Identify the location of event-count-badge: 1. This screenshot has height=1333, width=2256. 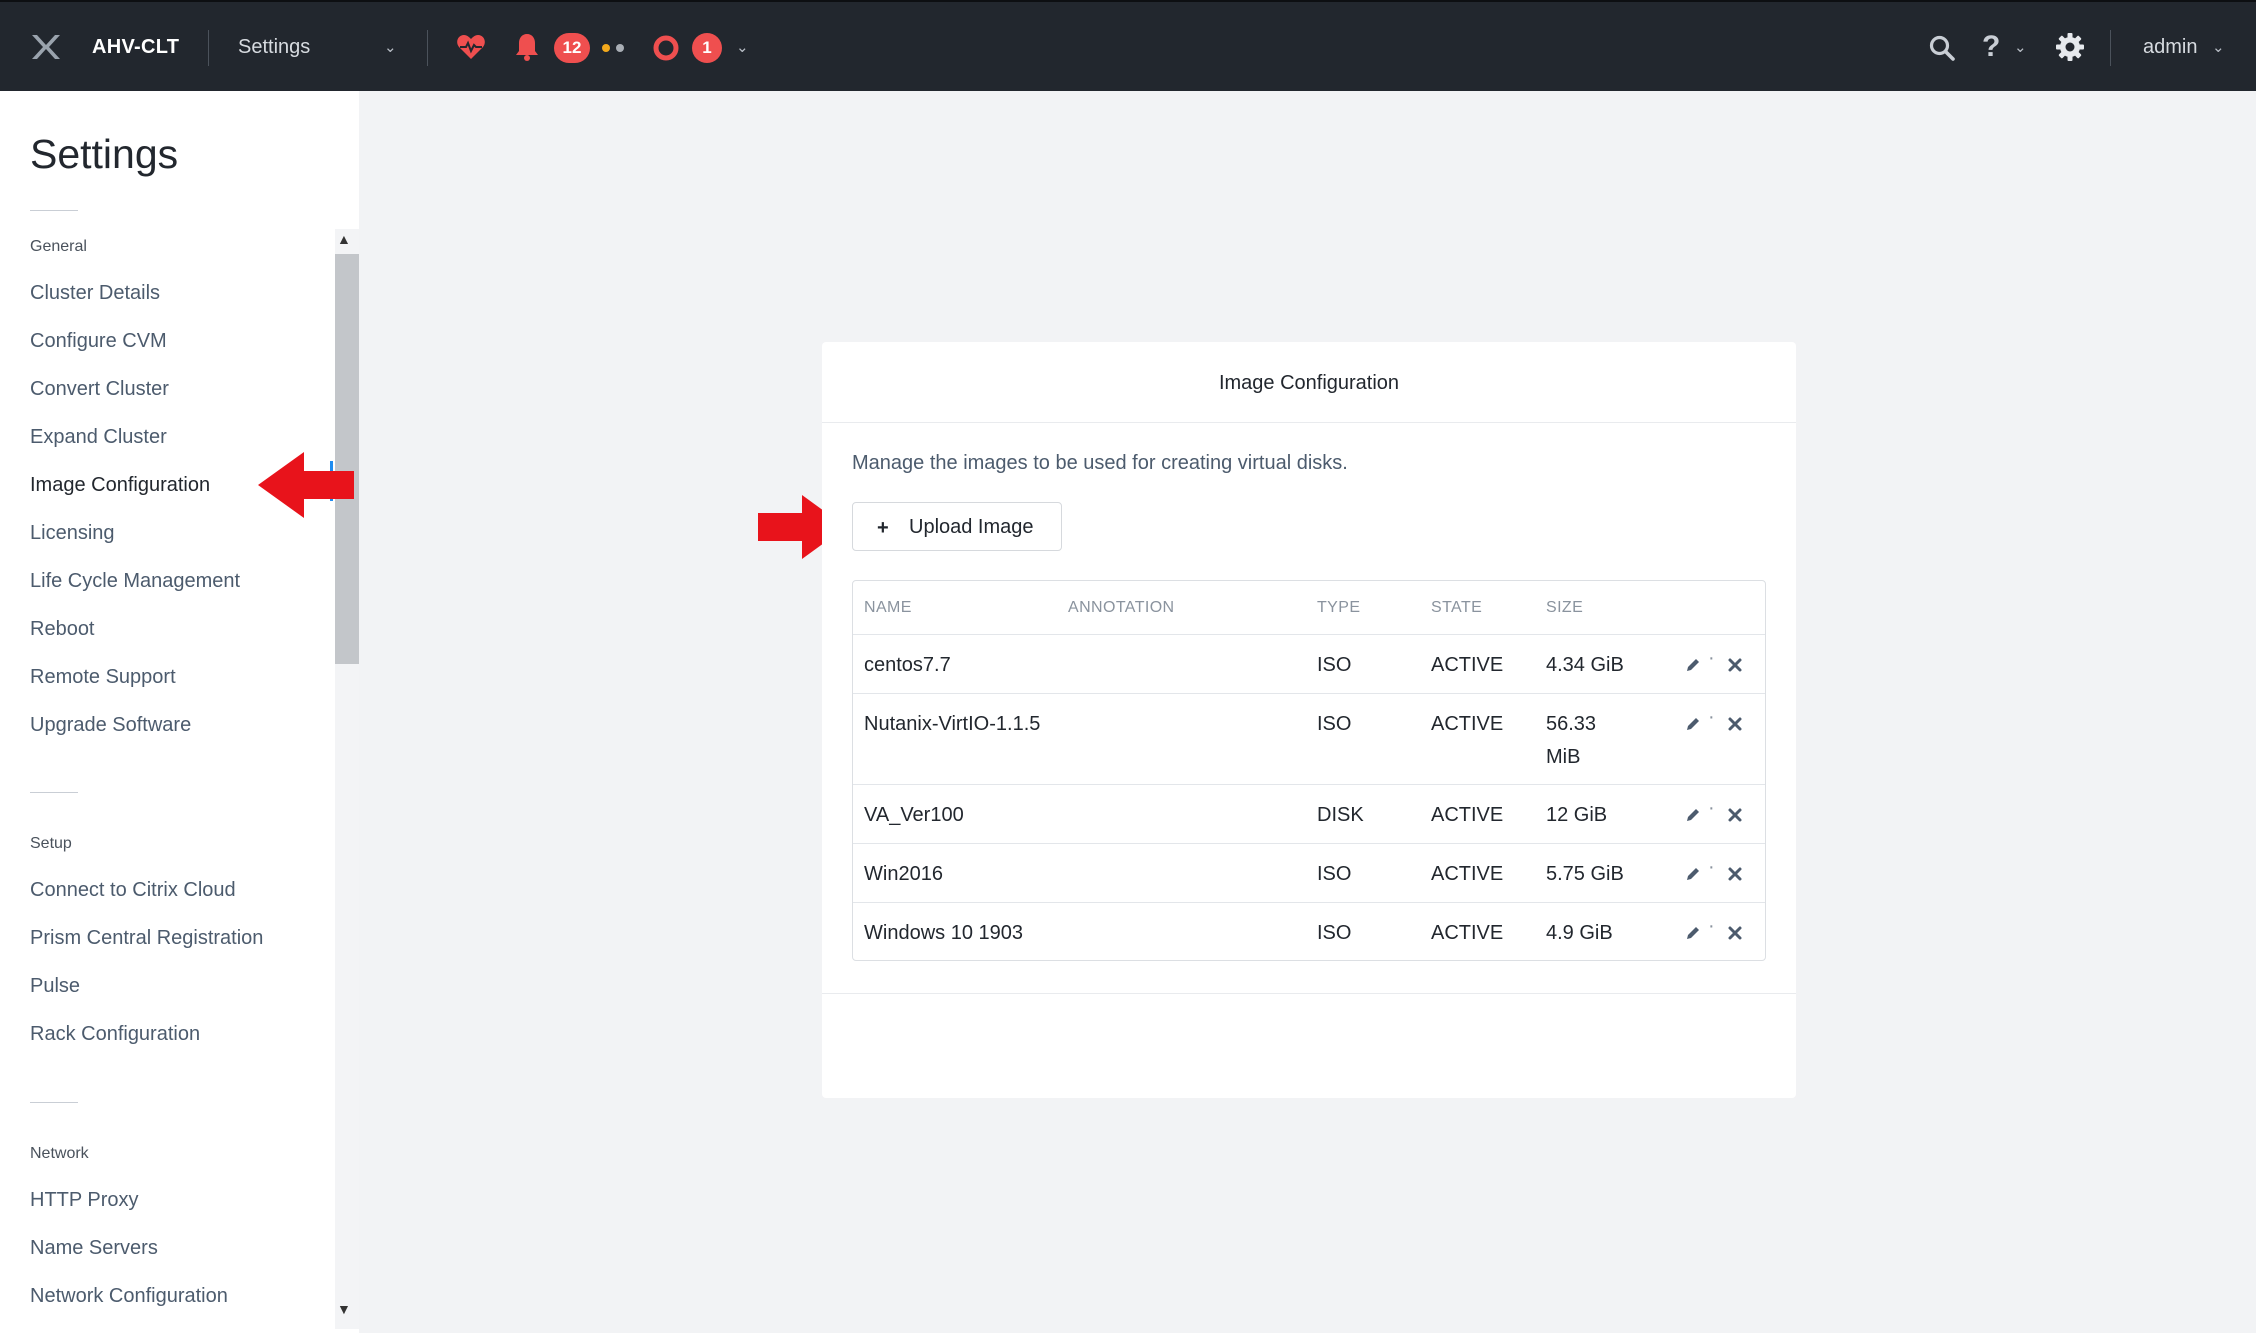
(707, 48).